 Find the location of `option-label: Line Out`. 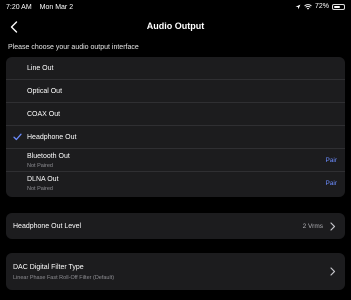

option-label: Line Out is located at coordinates (40, 68).